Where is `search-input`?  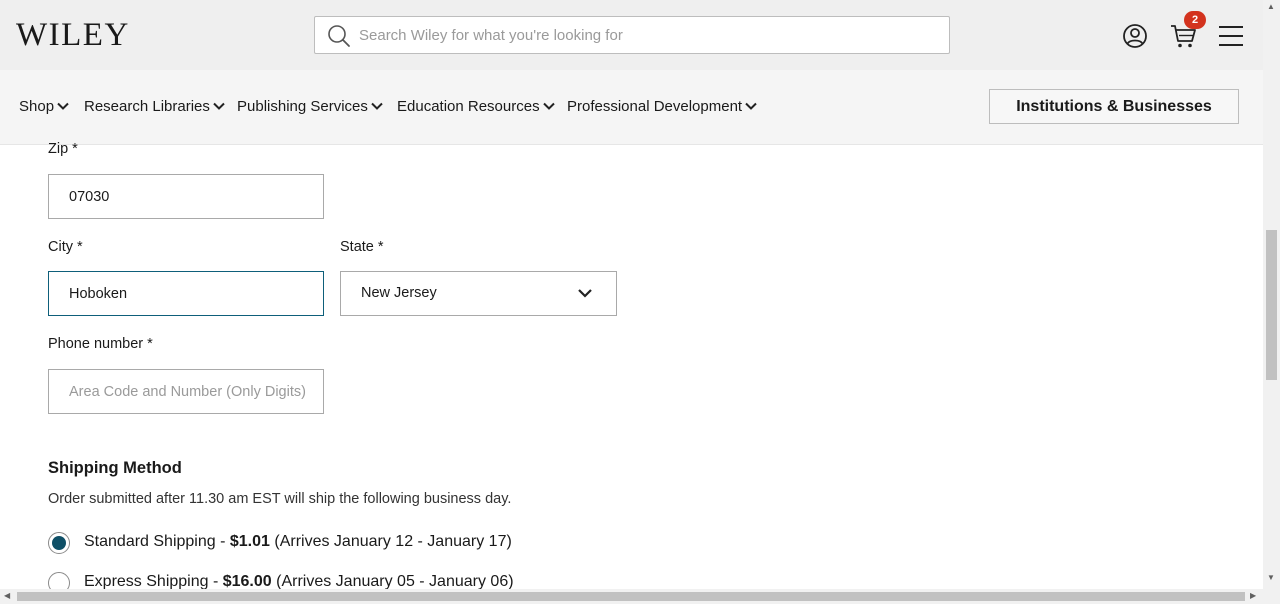
search-input is located at coordinates (649, 35).